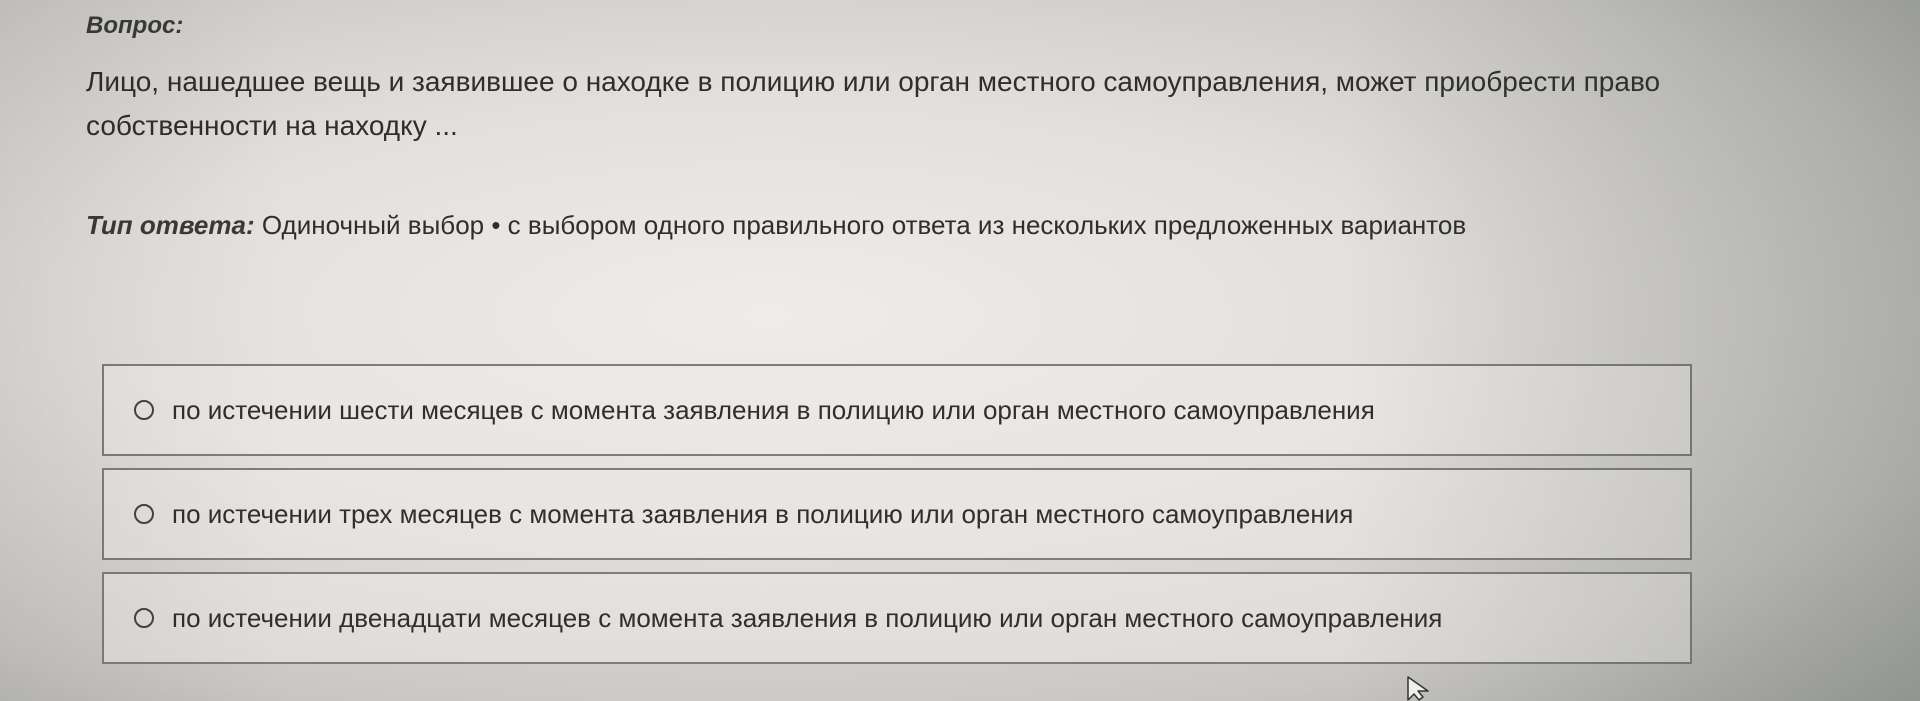 The image size is (1920, 701). I want to click on mouse-pointer-icon, so click(1418, 688).